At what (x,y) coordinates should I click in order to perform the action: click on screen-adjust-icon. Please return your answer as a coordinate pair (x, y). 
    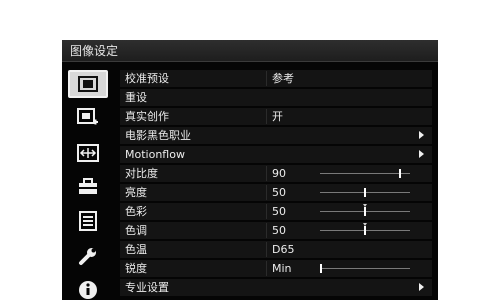
    Looking at the image, I should click on (88, 153).